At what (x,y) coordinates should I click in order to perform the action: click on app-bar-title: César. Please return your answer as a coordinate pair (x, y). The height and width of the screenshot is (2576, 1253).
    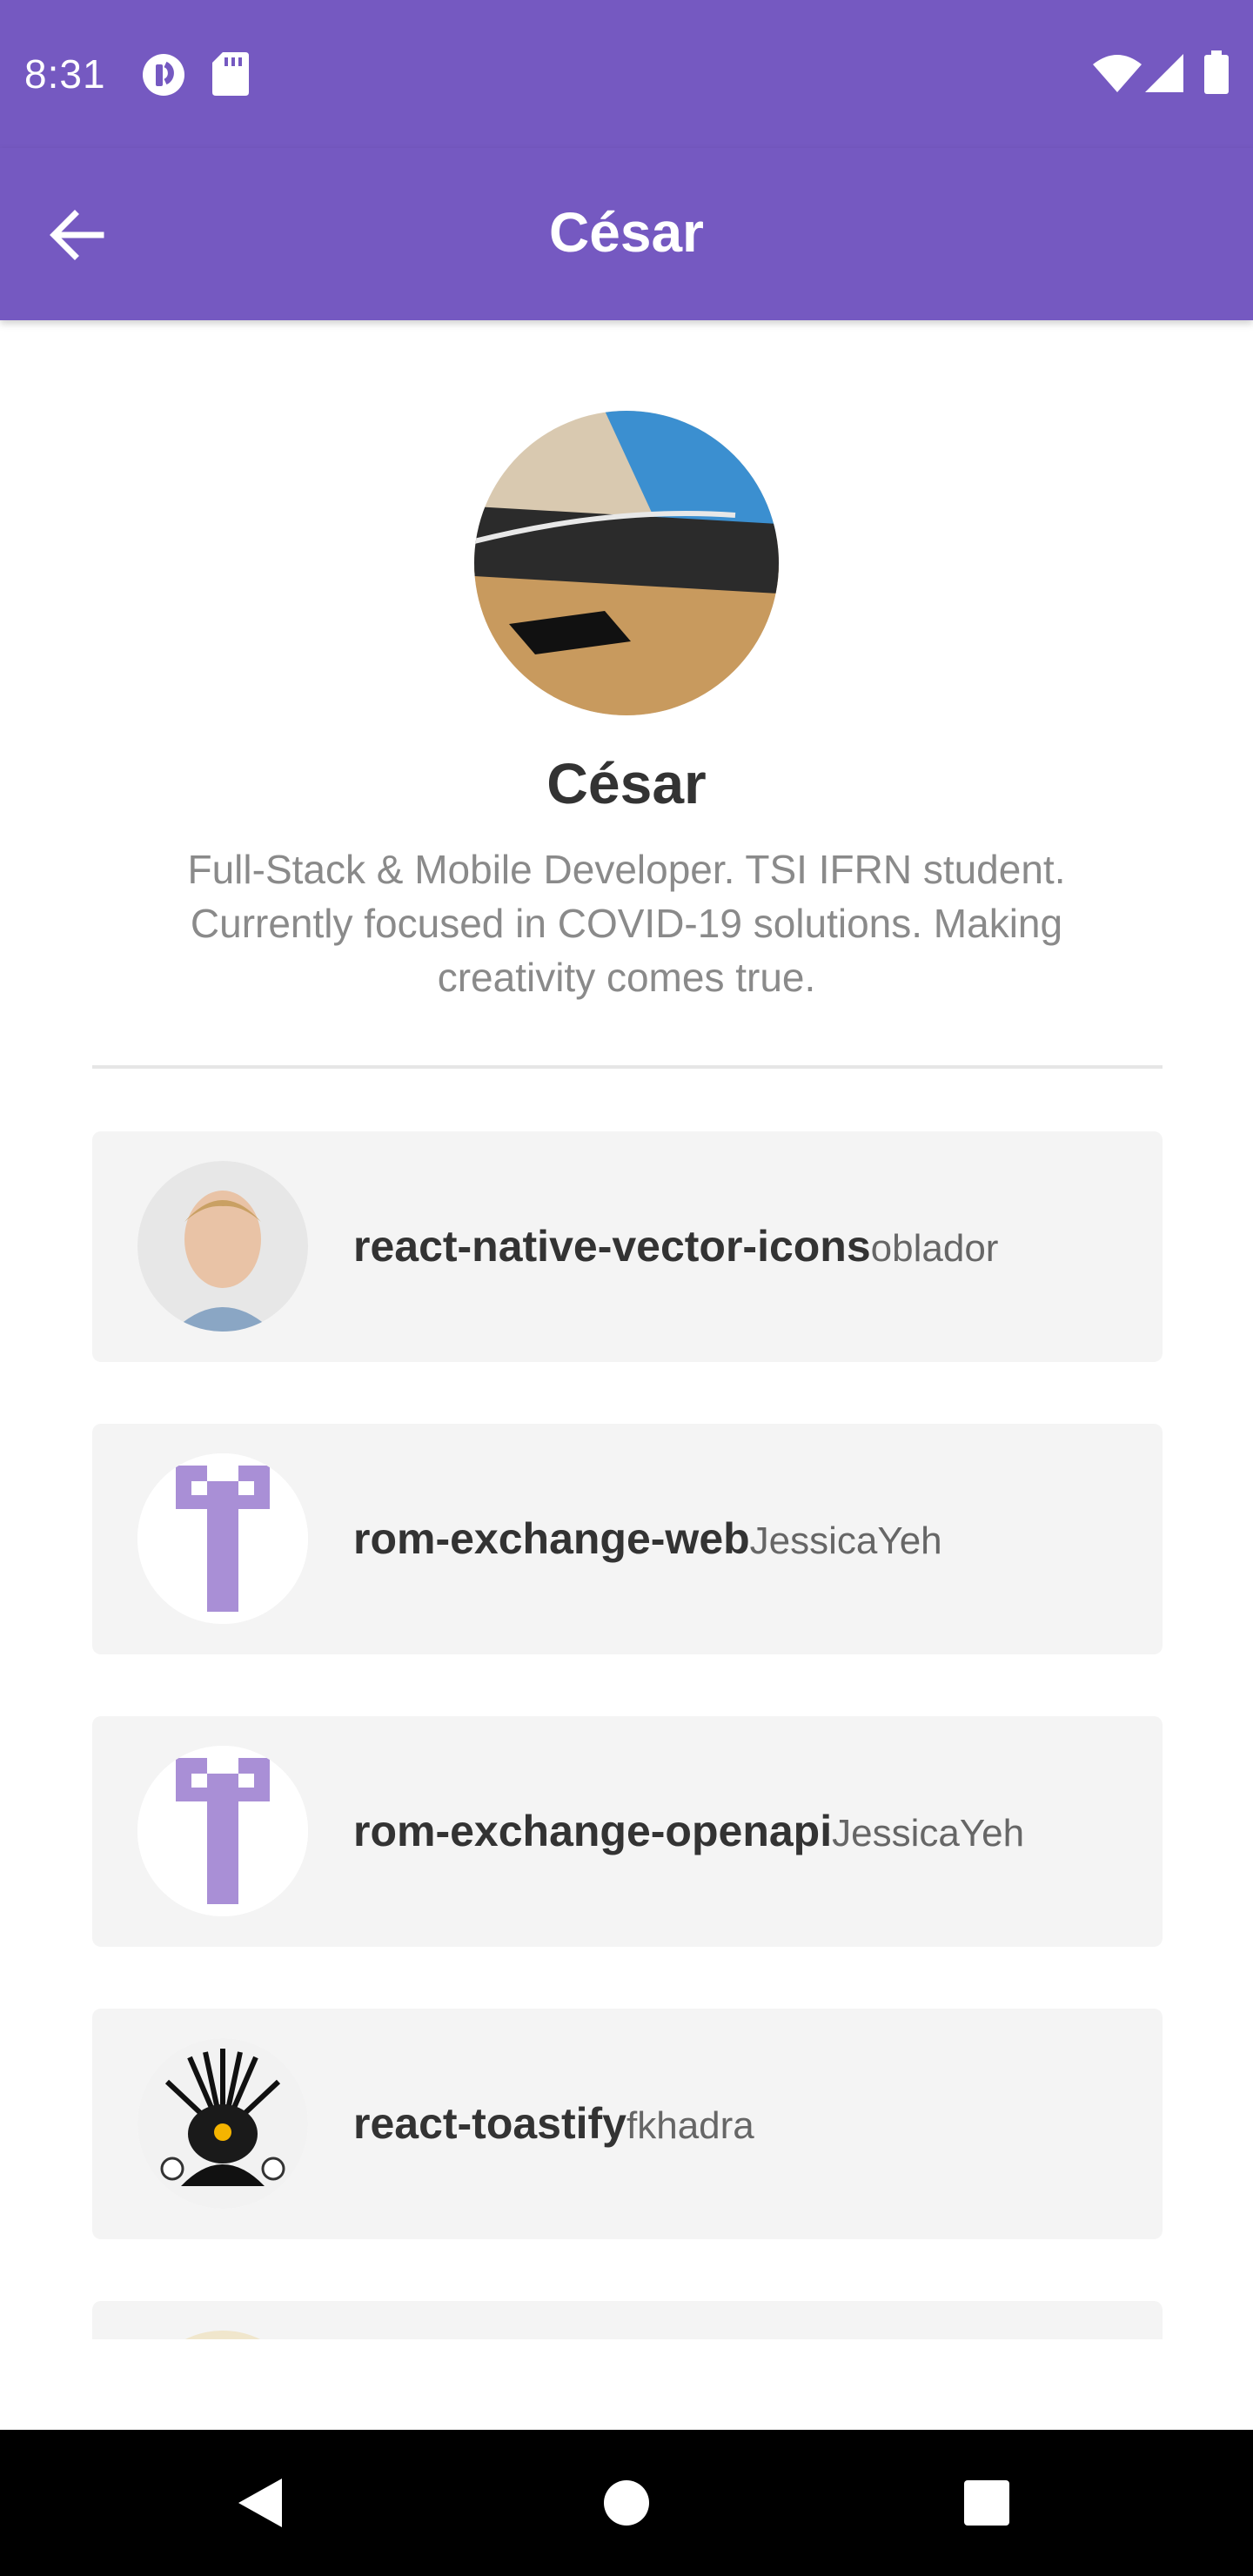
    Looking at the image, I should click on (626, 233).